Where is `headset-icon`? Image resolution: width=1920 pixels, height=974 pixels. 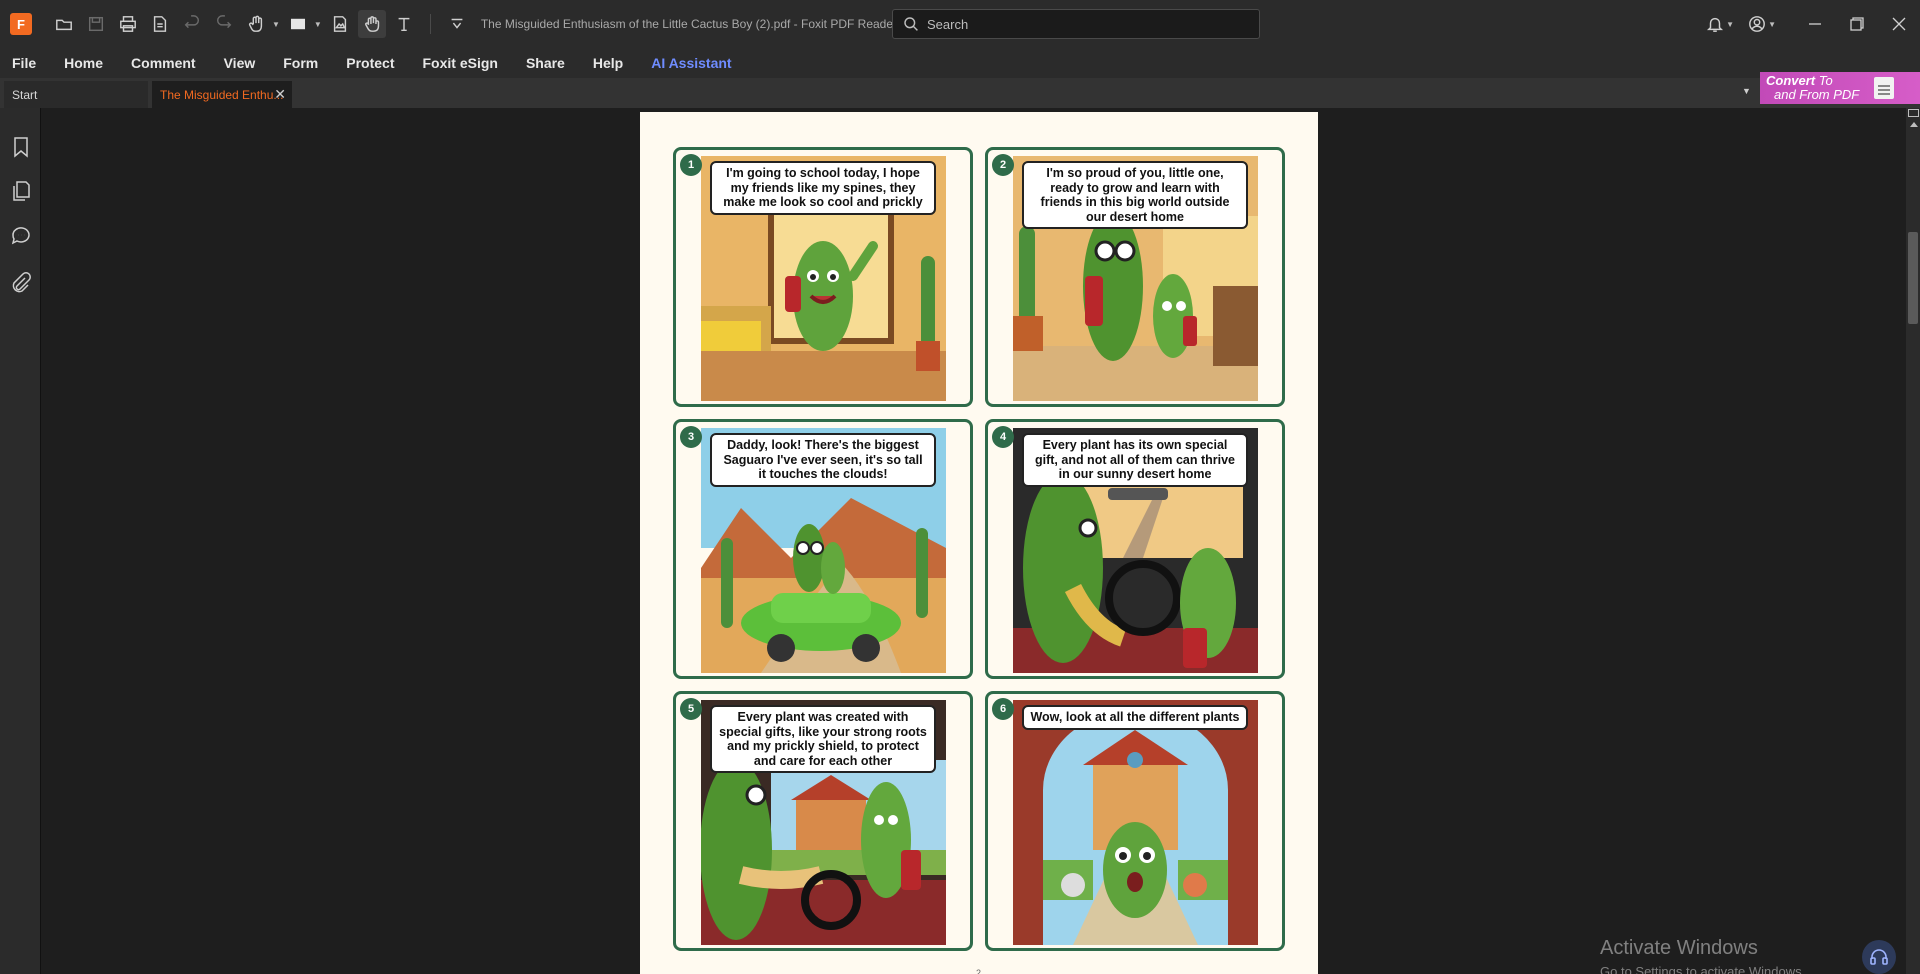
headset-icon is located at coordinates (1879, 957).